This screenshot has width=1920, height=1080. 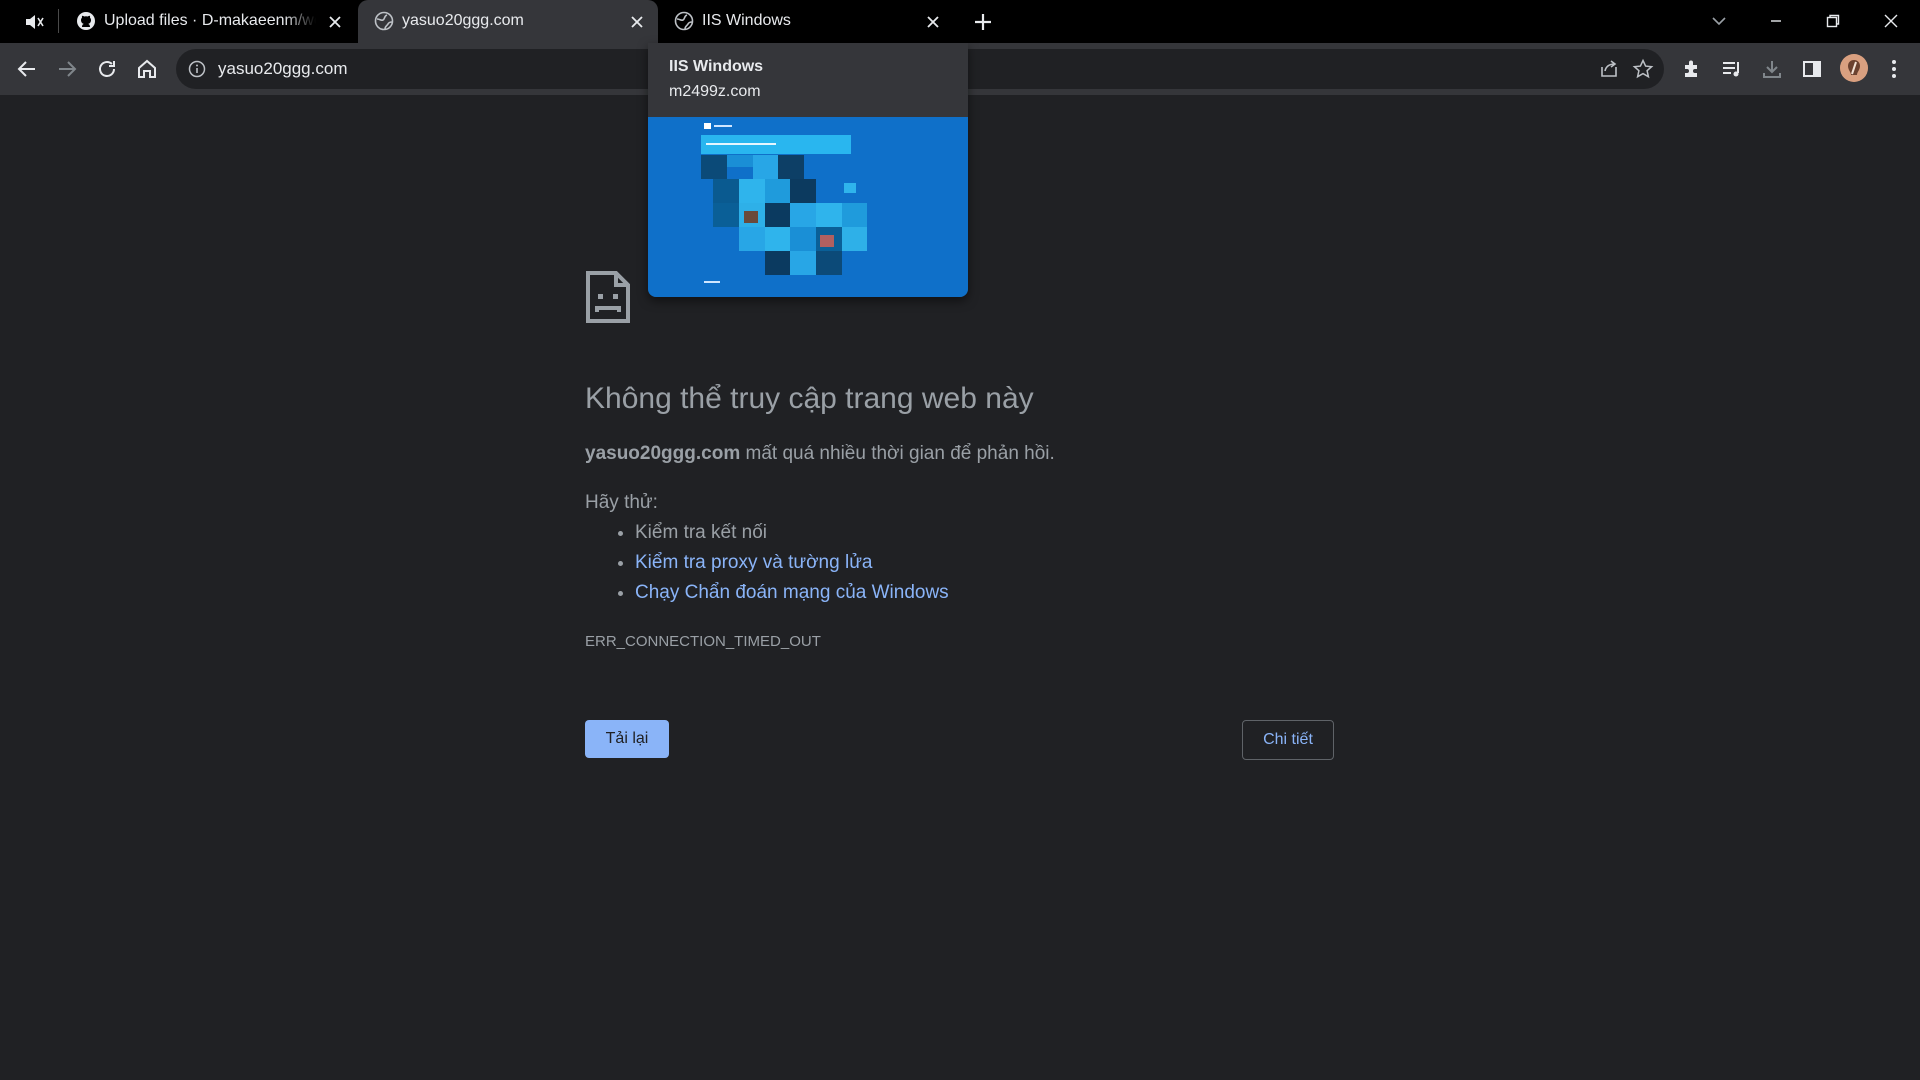 What do you see at coordinates (1772, 69) in the screenshot?
I see `download-icon` at bounding box center [1772, 69].